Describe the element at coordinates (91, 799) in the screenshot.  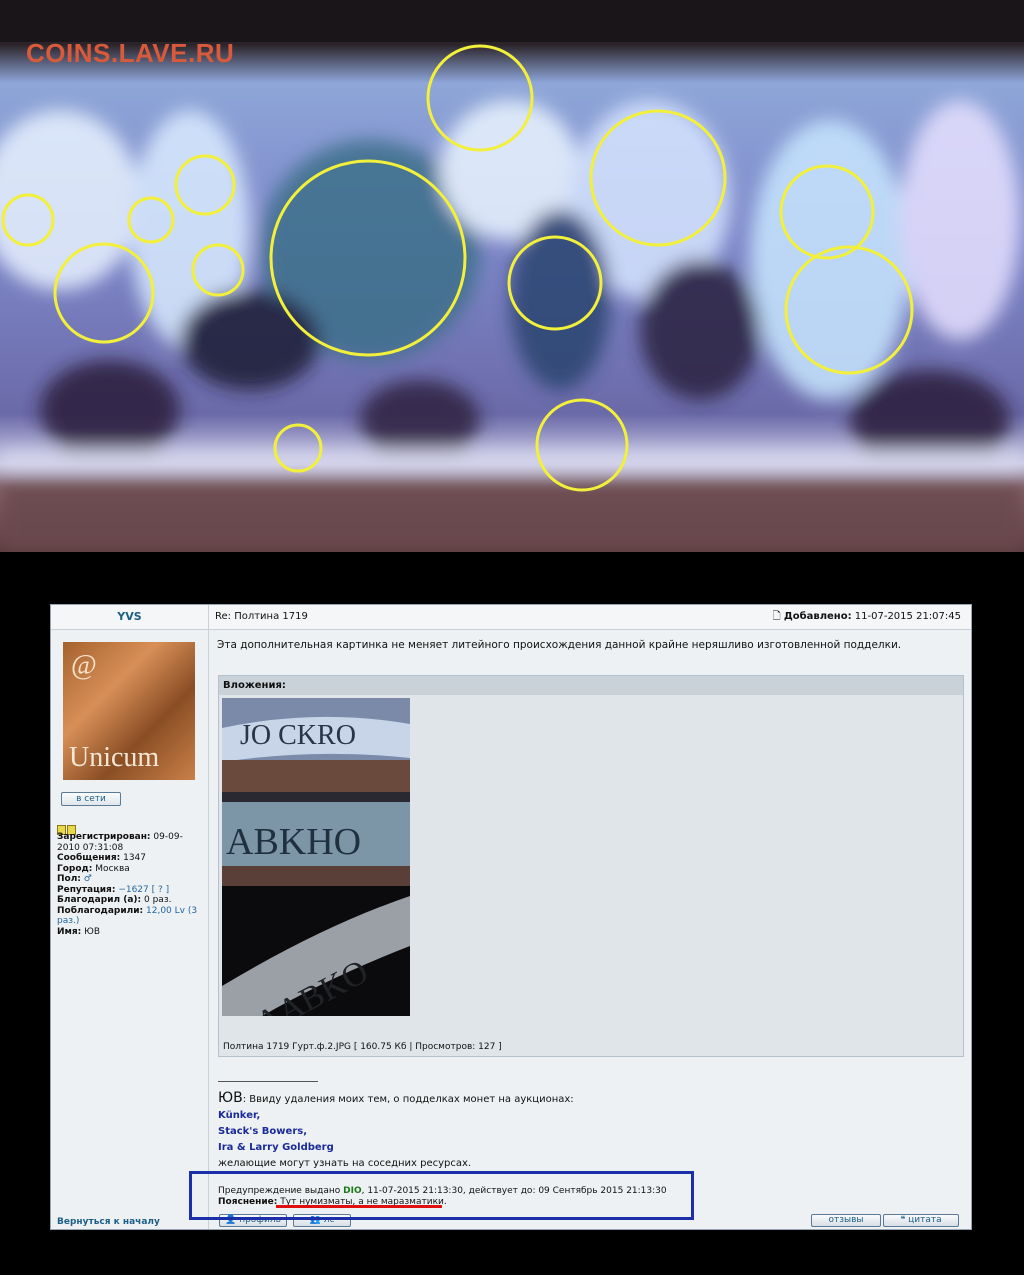
I see `online-status-button: в сети` at that location.